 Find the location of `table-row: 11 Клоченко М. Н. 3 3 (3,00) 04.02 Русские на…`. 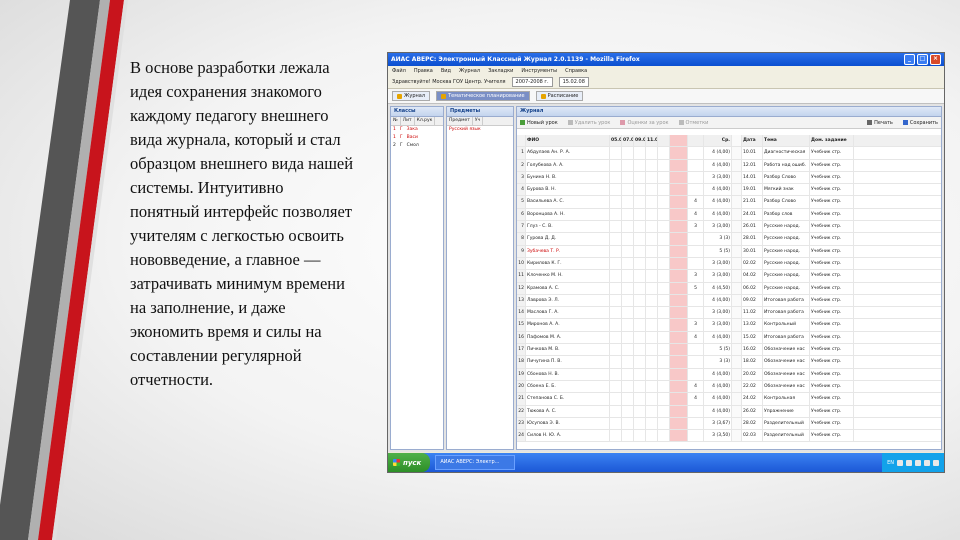

table-row: 11 Клоченко М. Н. 3 3 (3,00) 04.02 Русские на… is located at coordinates (729, 276).